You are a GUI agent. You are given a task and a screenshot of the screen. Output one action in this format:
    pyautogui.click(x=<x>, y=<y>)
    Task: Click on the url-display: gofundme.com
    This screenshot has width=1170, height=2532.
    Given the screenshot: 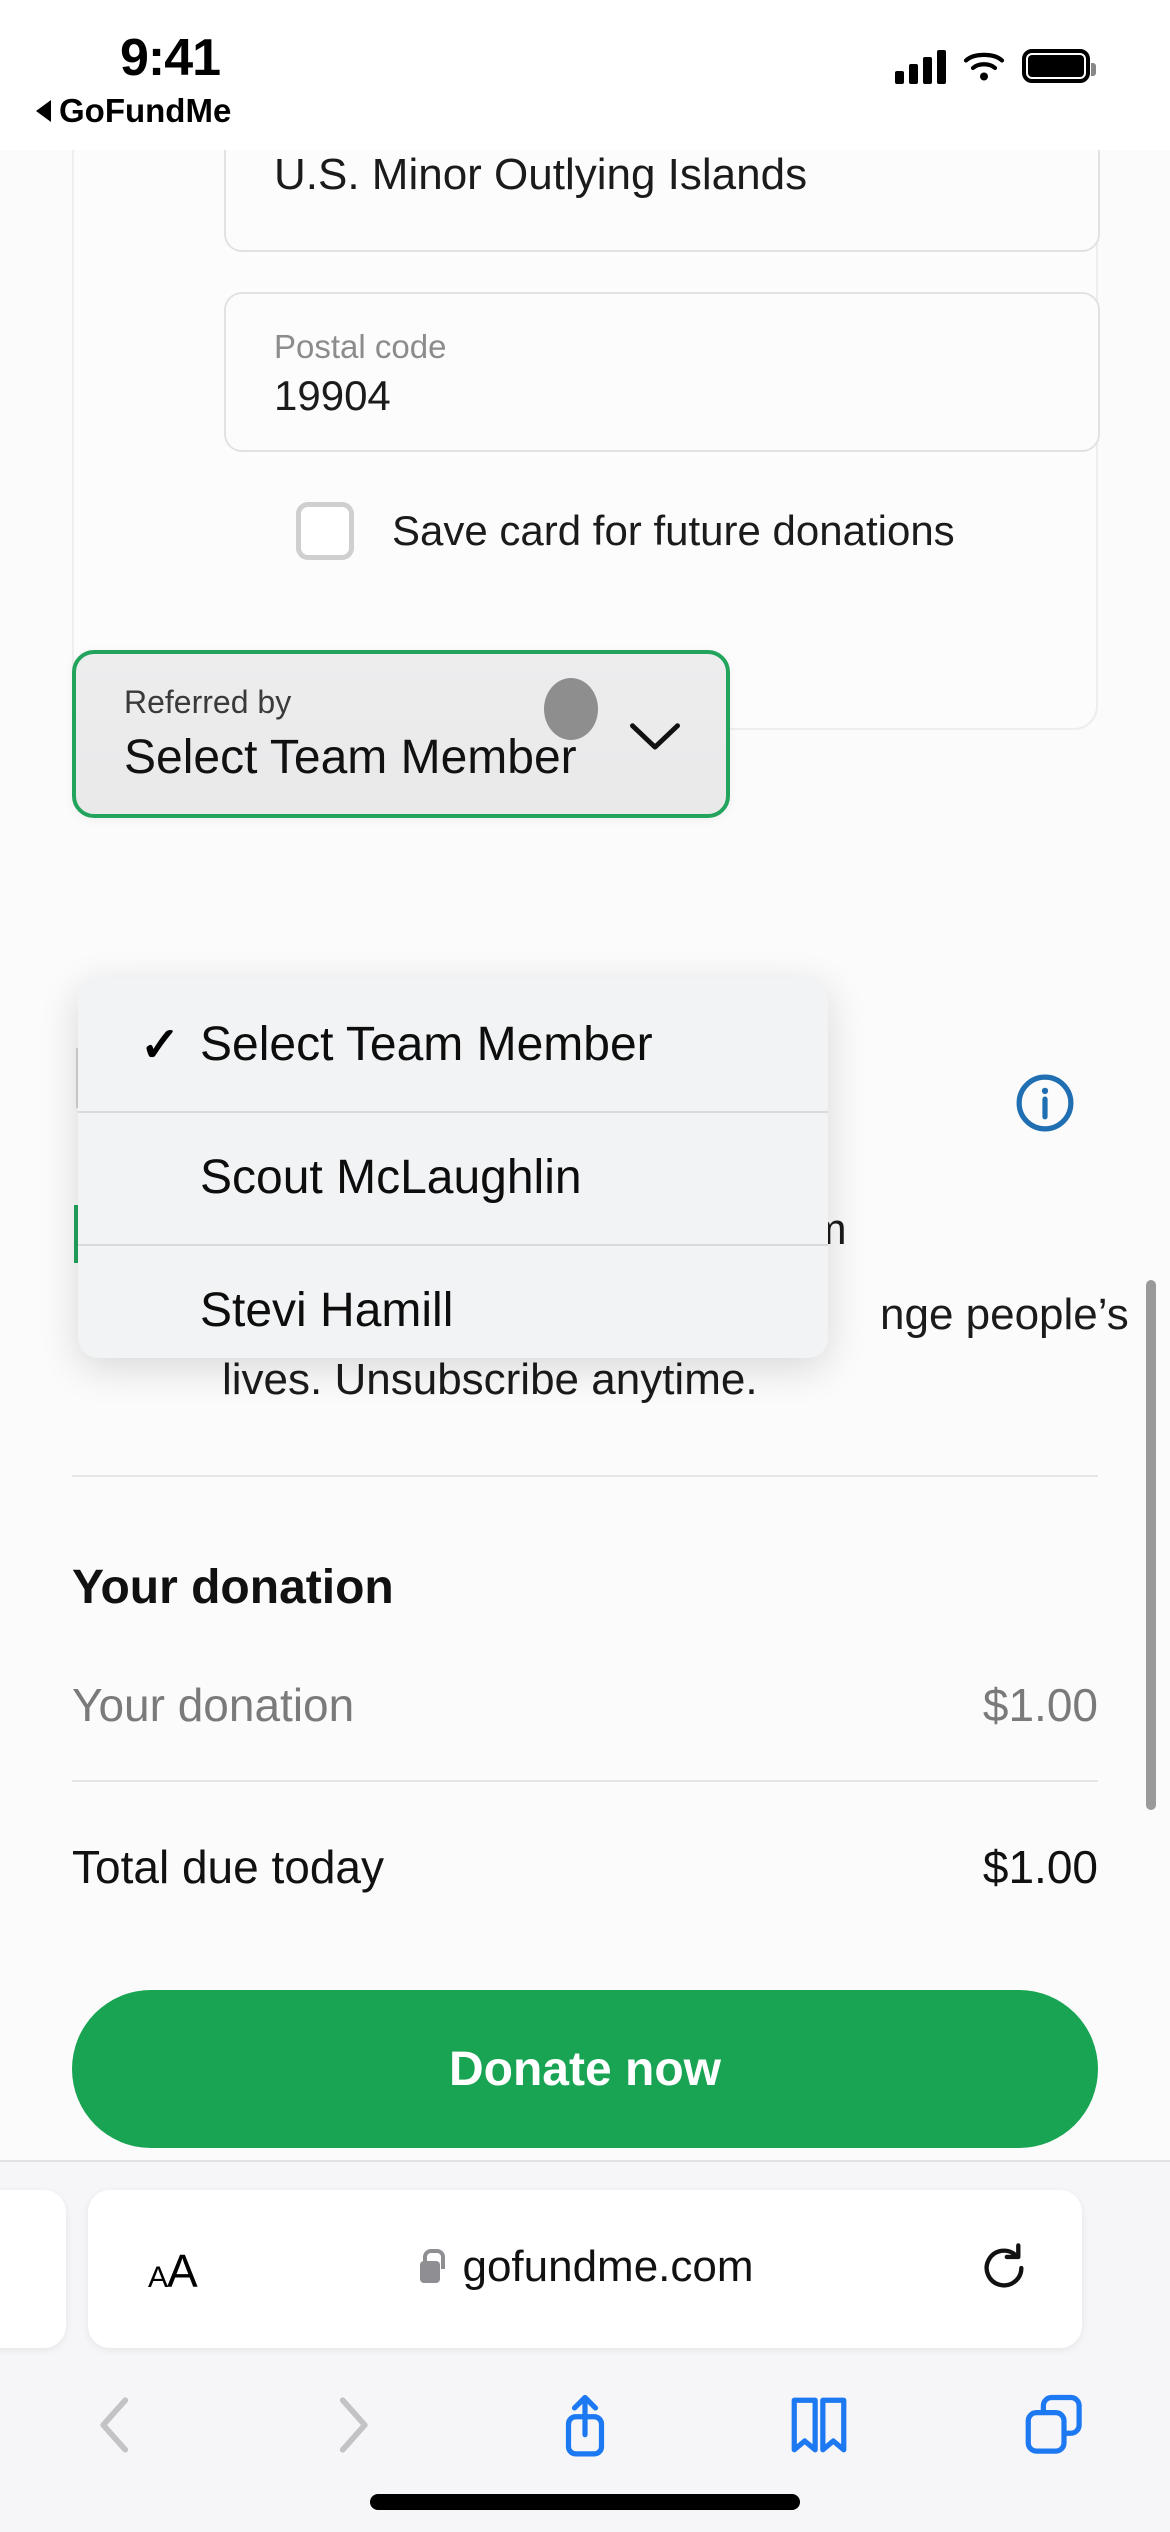 What is the action you would take?
    pyautogui.click(x=585, y=2267)
    